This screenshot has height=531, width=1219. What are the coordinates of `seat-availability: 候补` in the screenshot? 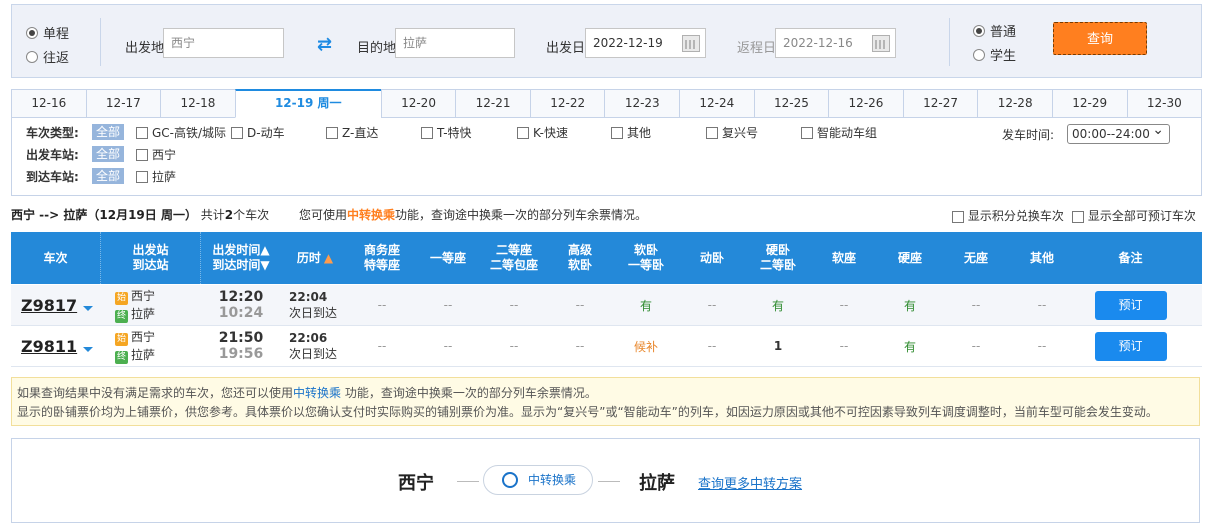 It's located at (646, 346).